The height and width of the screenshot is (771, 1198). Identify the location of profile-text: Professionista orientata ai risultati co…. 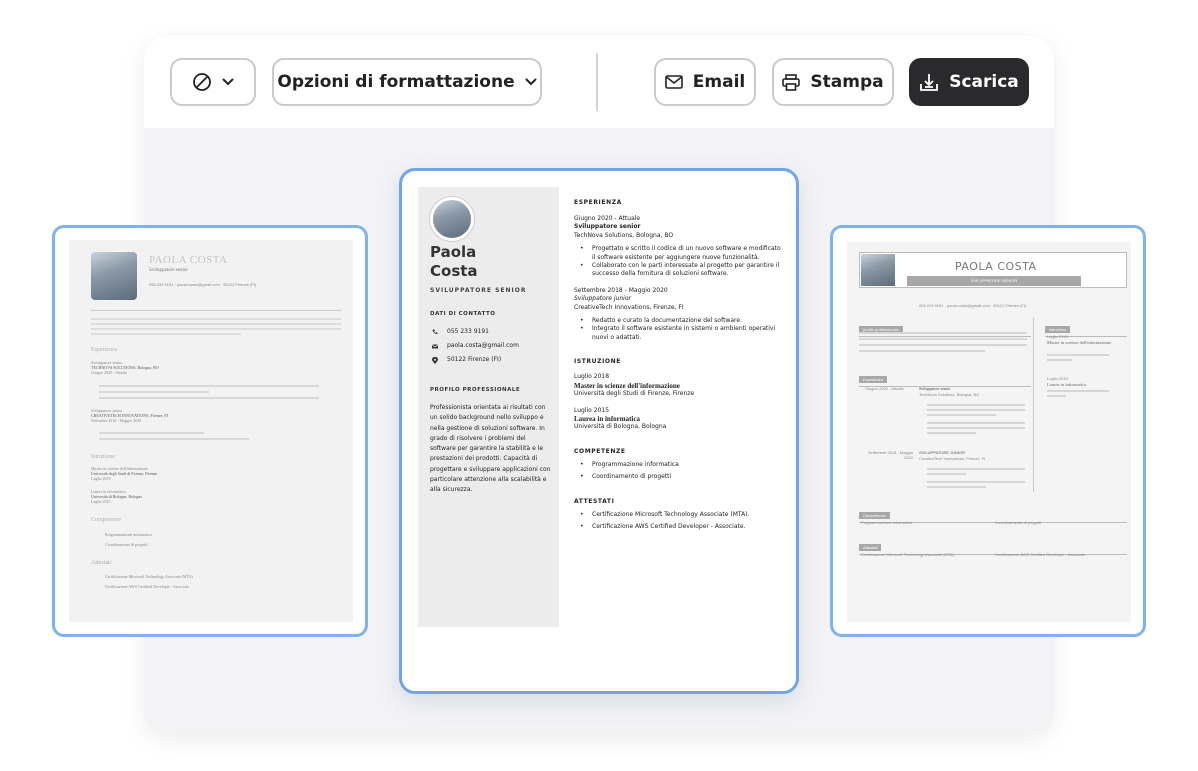
(490, 449).